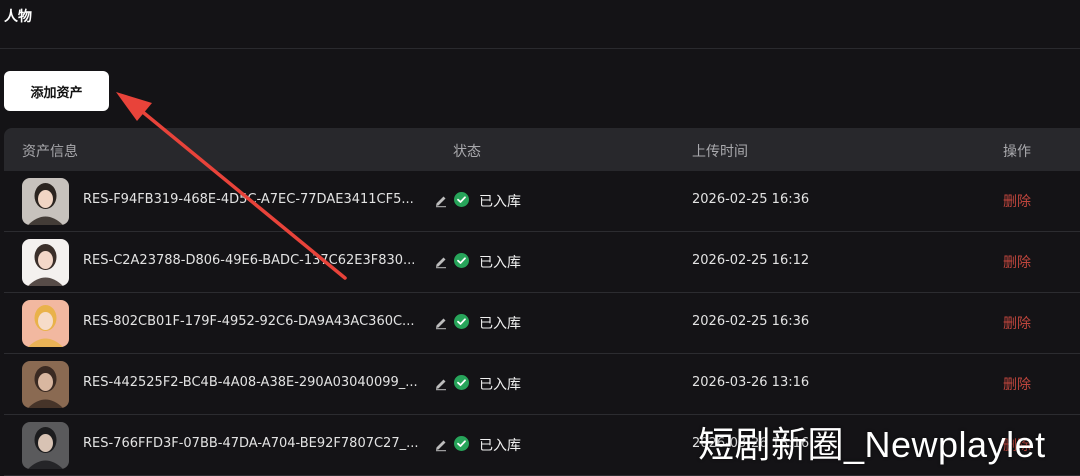 This screenshot has height=476, width=1080. What do you see at coordinates (751, 382) in the screenshot?
I see `upload-time: 2026-03-26 13:16` at bounding box center [751, 382].